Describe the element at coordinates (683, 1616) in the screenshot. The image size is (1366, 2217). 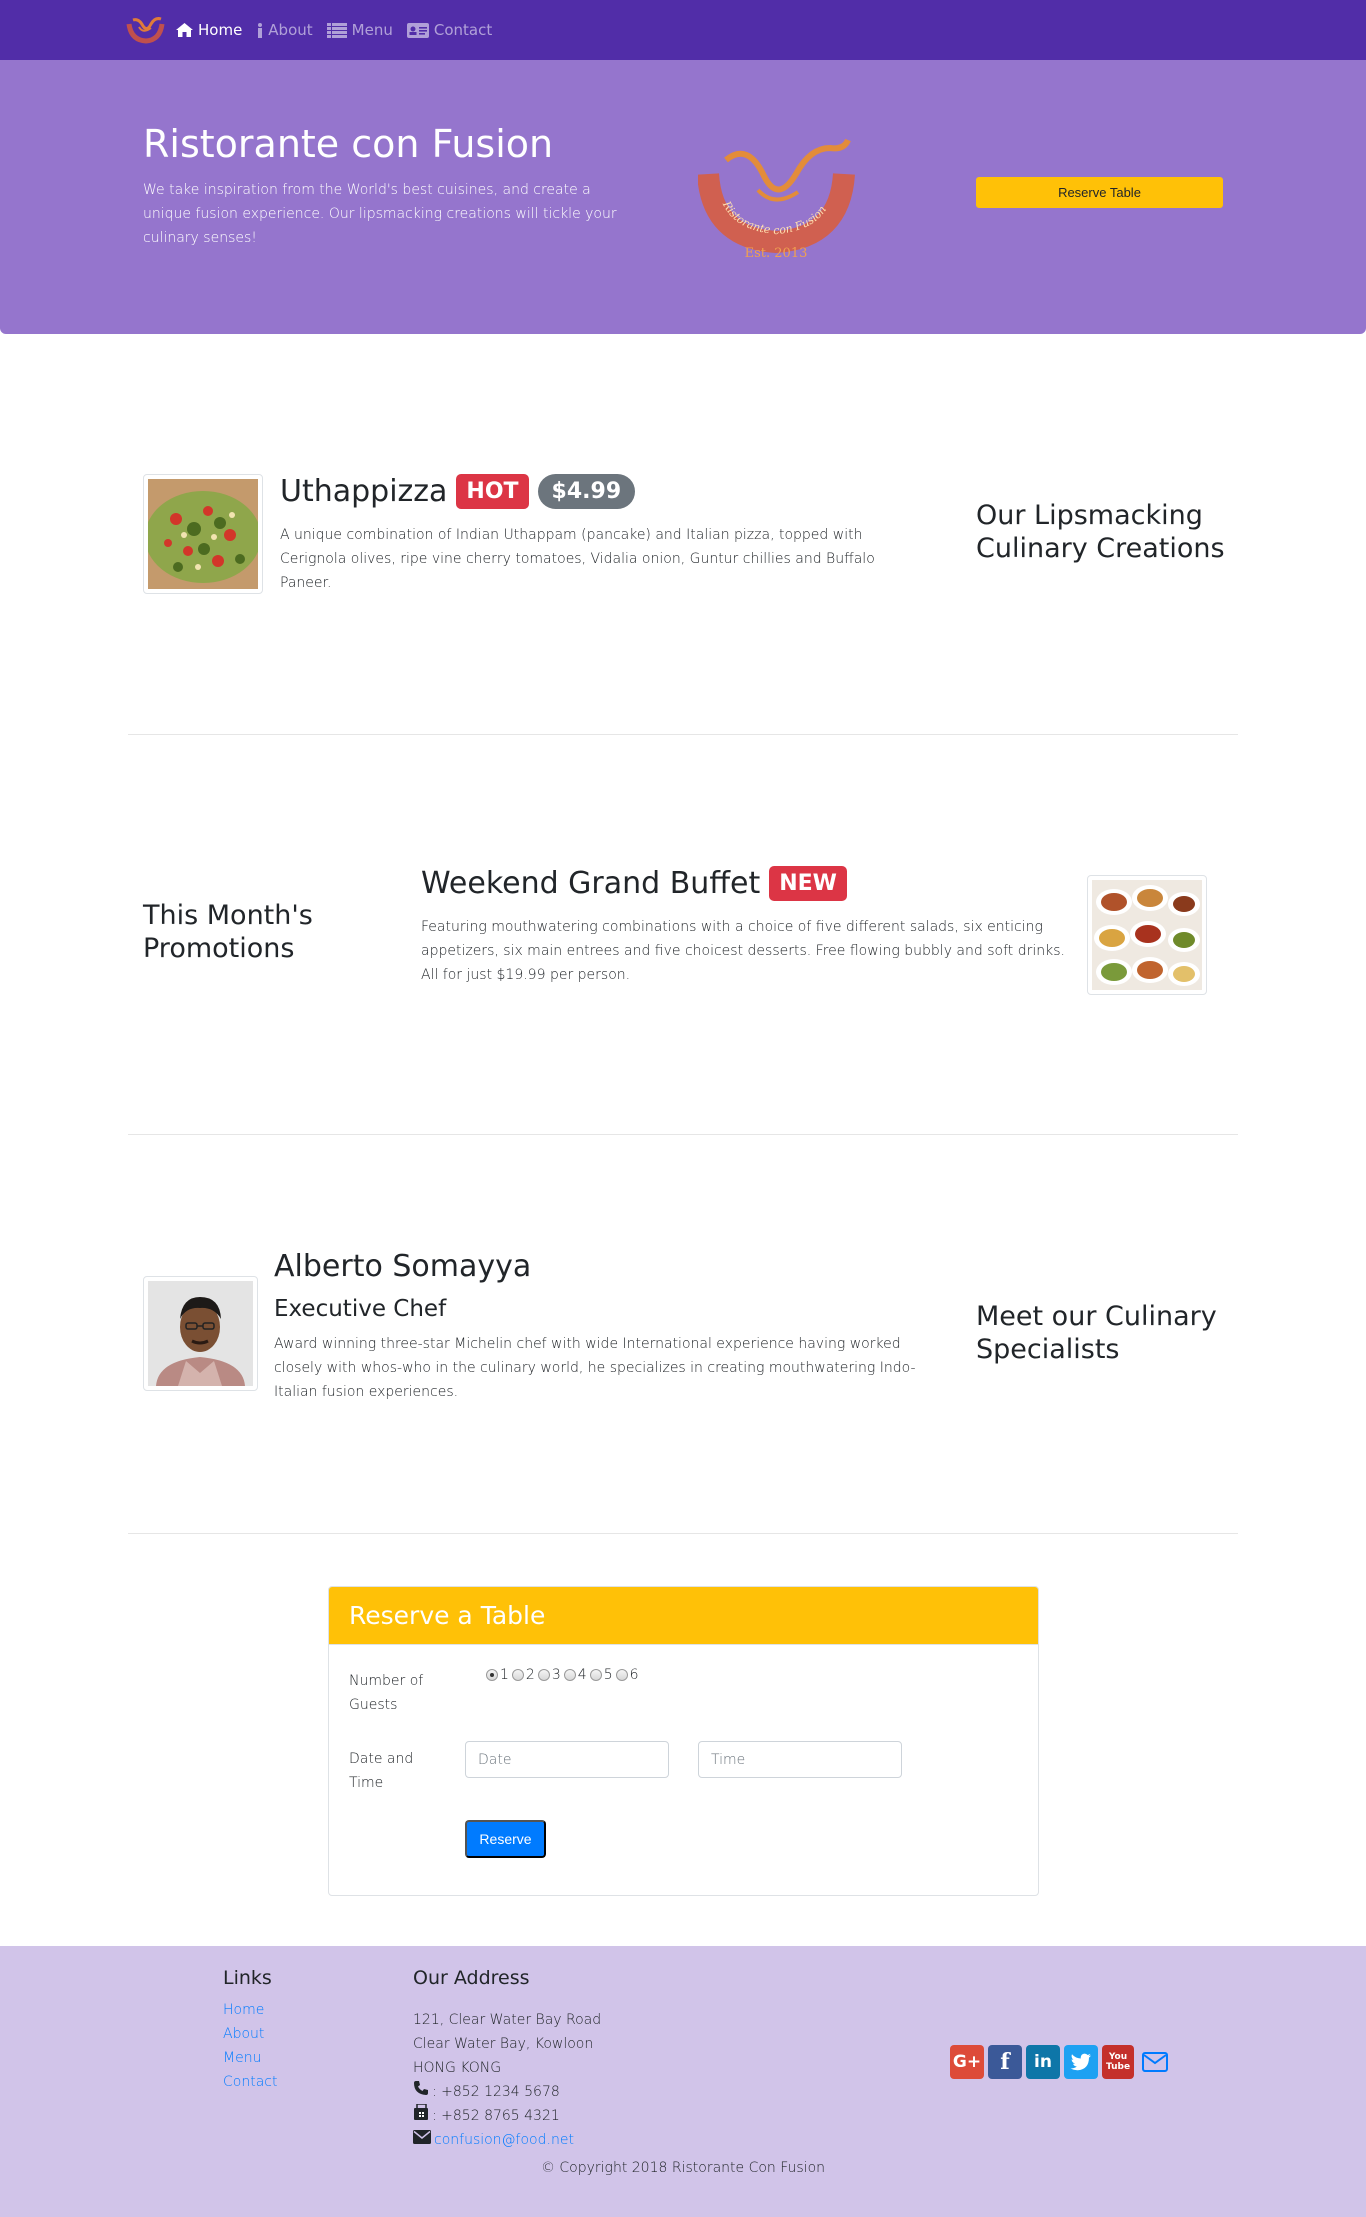
I see `reserve-card-header: Reserve a Table` at that location.